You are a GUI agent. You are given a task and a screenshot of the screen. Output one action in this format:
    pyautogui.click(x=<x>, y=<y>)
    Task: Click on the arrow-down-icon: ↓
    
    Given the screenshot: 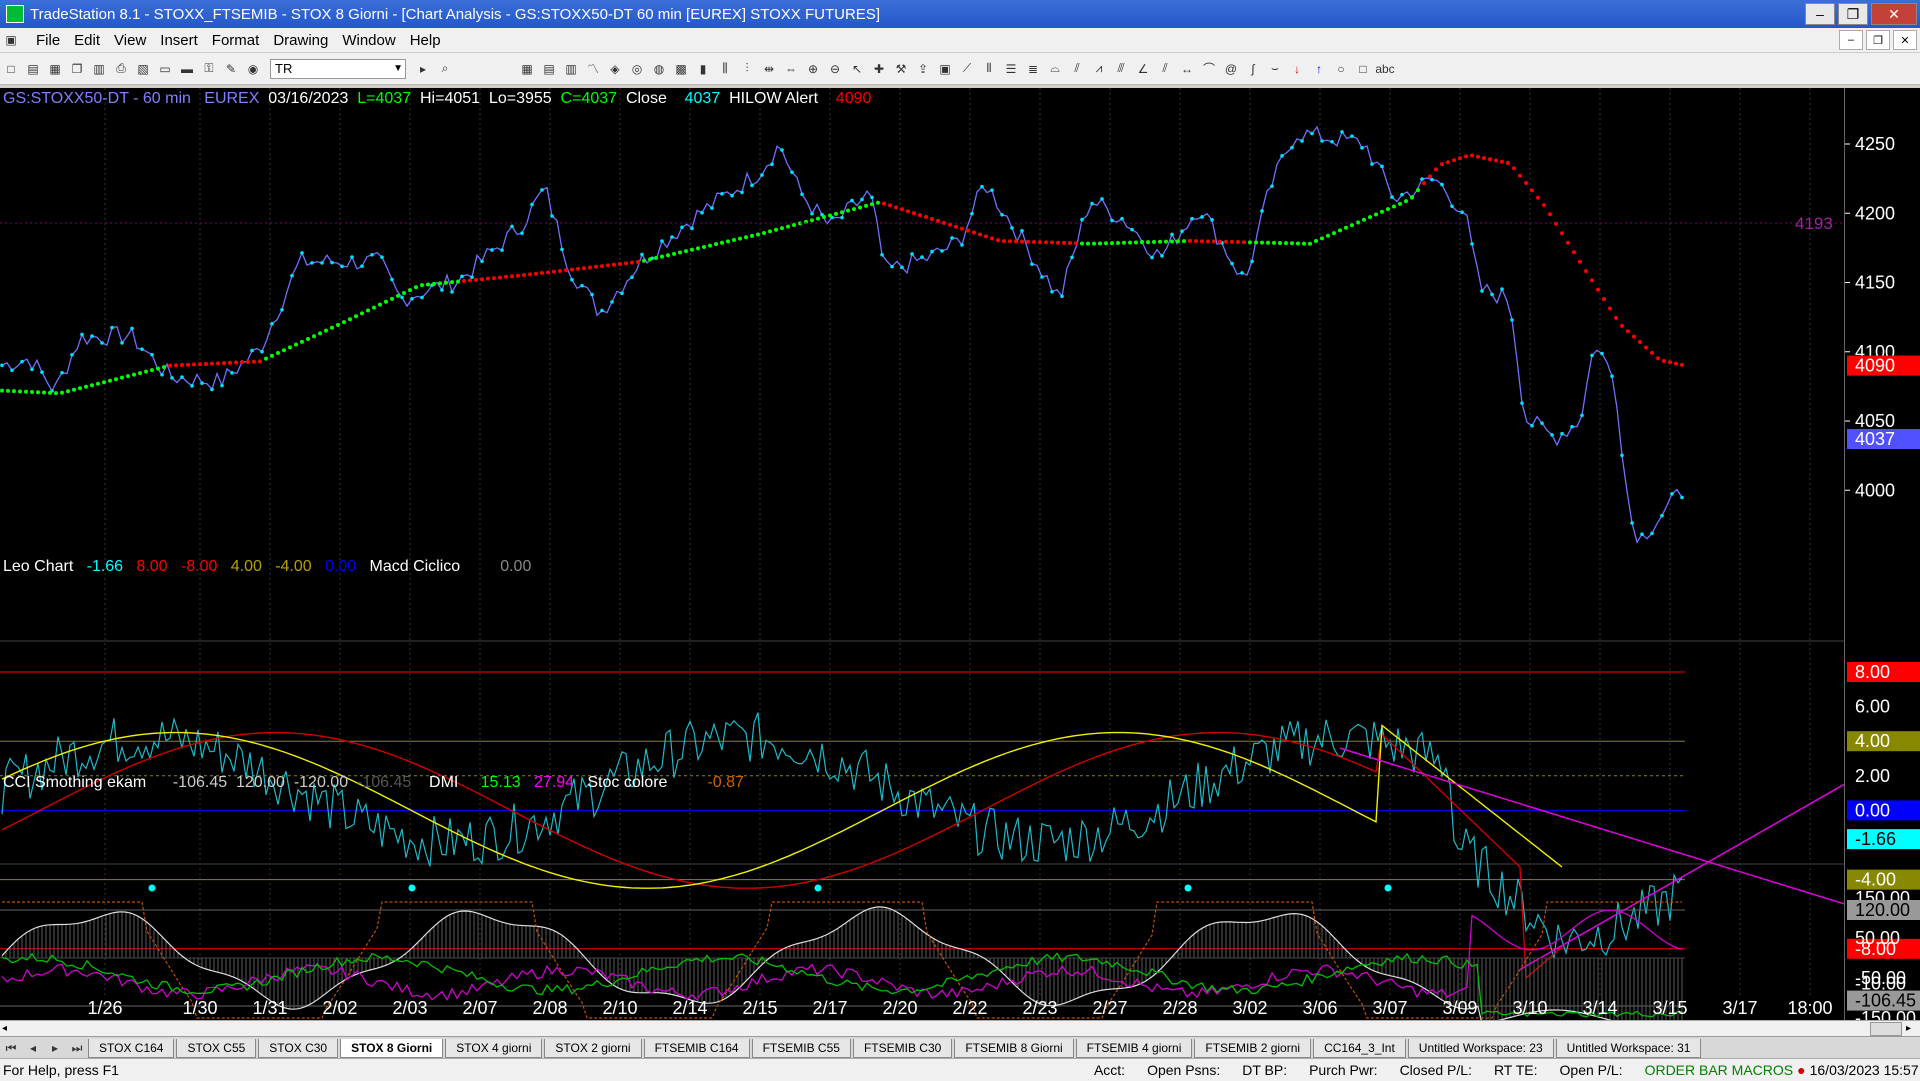 What is the action you would take?
    pyautogui.click(x=1297, y=69)
    